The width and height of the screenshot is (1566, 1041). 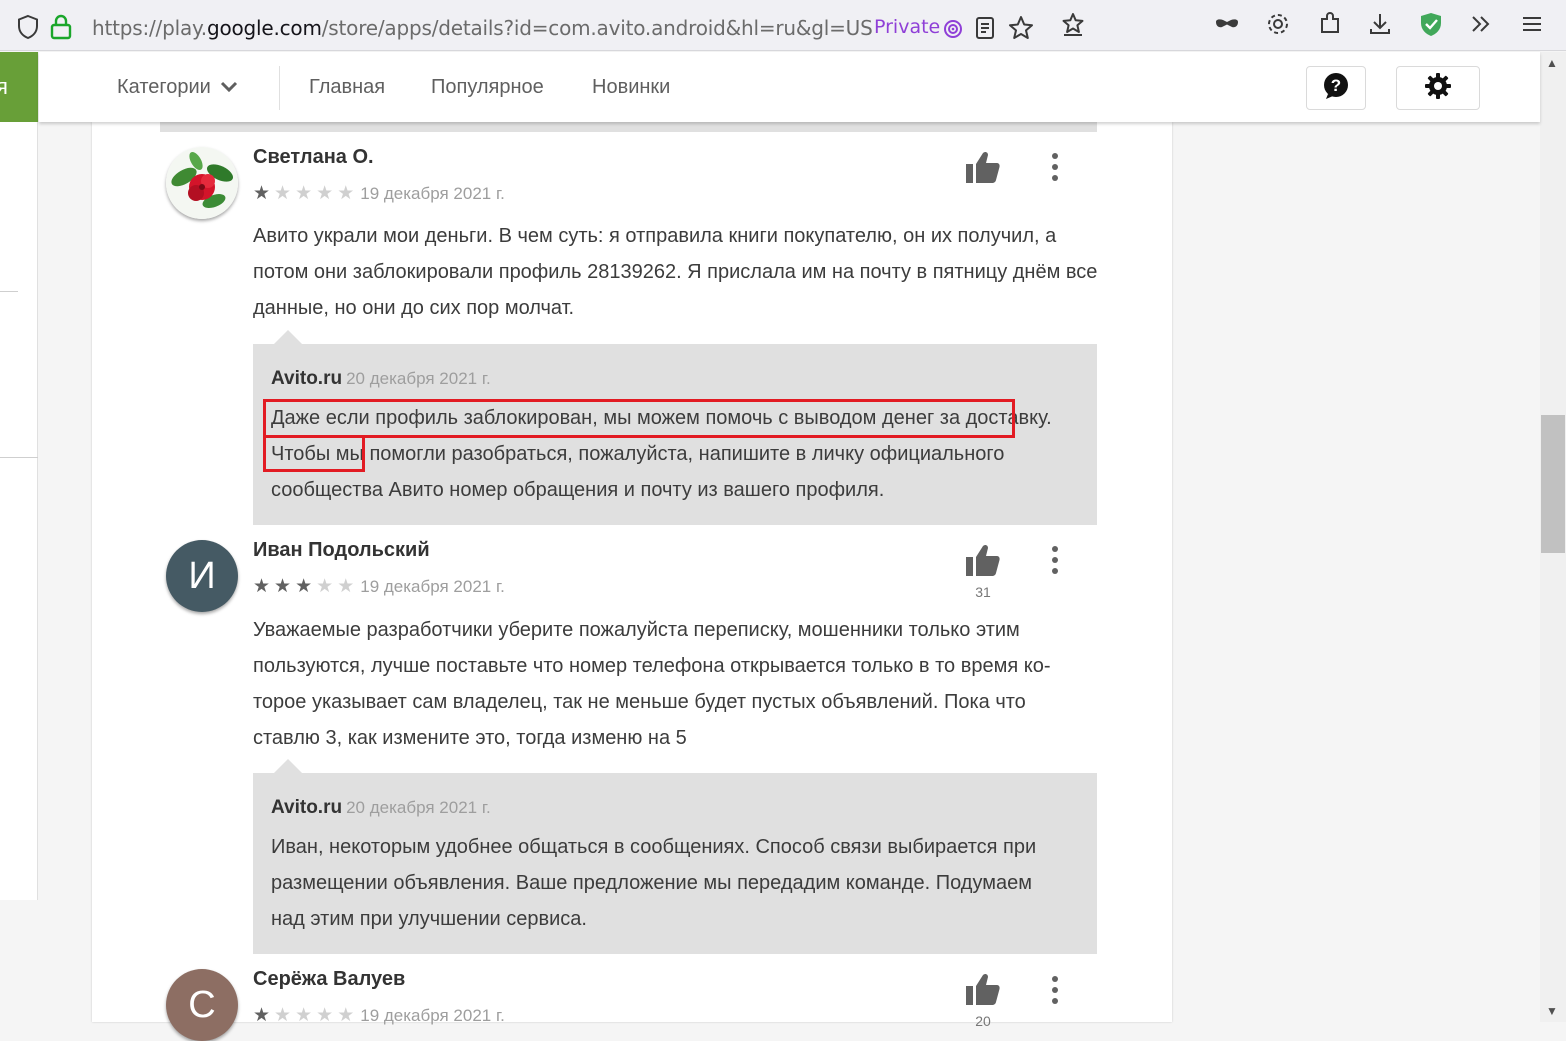 What do you see at coordinates (61, 29) in the screenshot?
I see `lock-icon` at bounding box center [61, 29].